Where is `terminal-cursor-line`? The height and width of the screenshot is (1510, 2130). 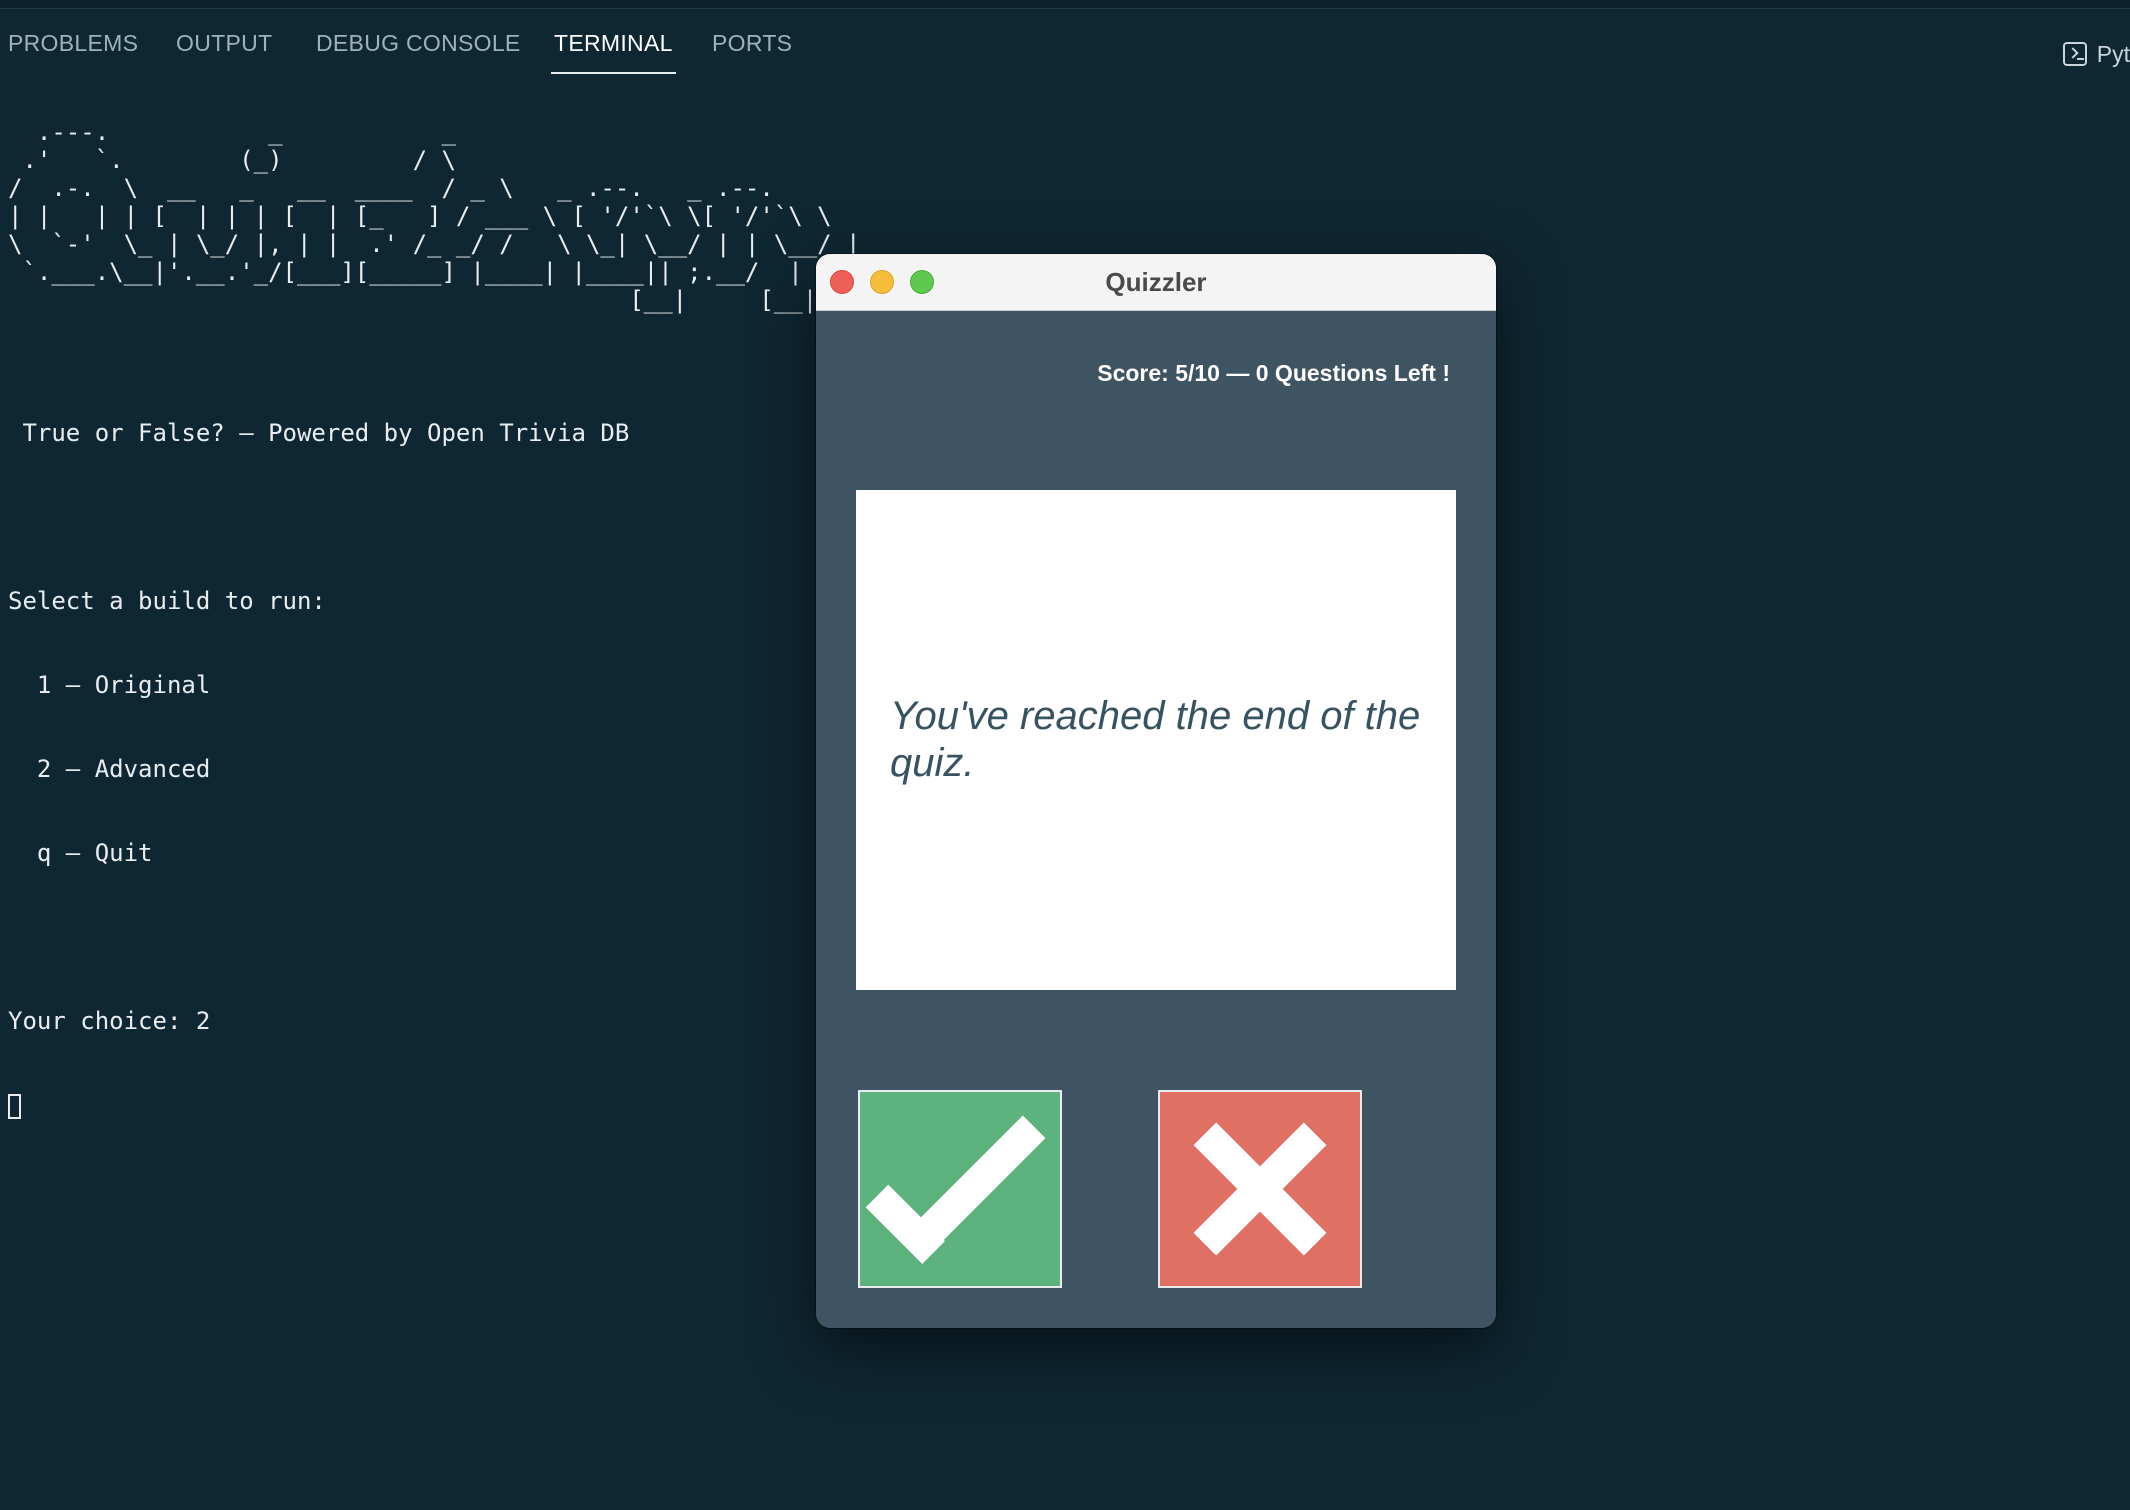 terminal-cursor-line is located at coordinates (318, 1105).